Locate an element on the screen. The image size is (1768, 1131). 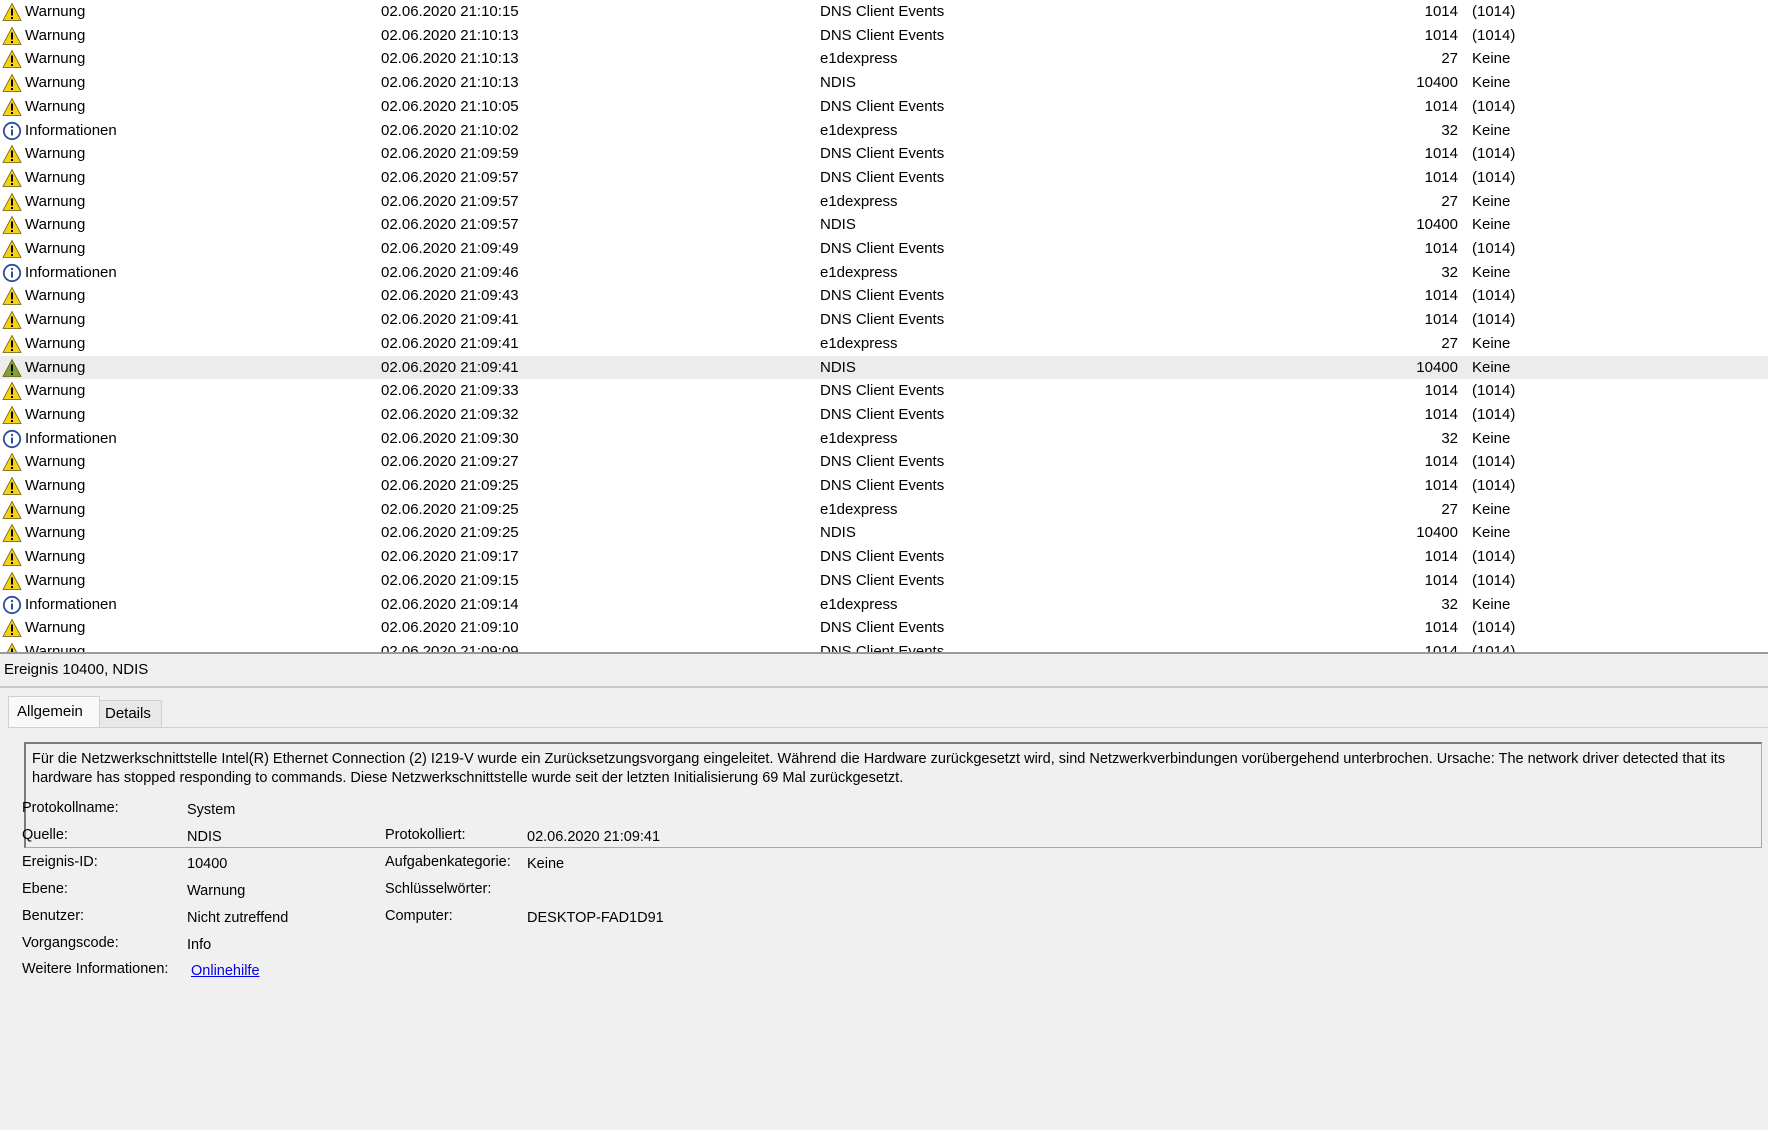
value-task-category: Keine is located at coordinates (546, 864).